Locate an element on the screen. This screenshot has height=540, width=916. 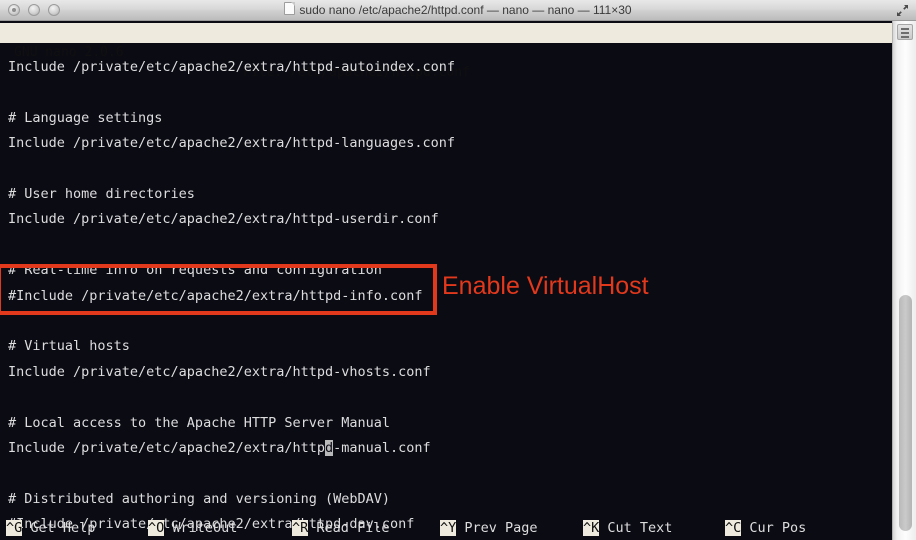
editor-line: # Virtual hosts is located at coordinates (69, 346).